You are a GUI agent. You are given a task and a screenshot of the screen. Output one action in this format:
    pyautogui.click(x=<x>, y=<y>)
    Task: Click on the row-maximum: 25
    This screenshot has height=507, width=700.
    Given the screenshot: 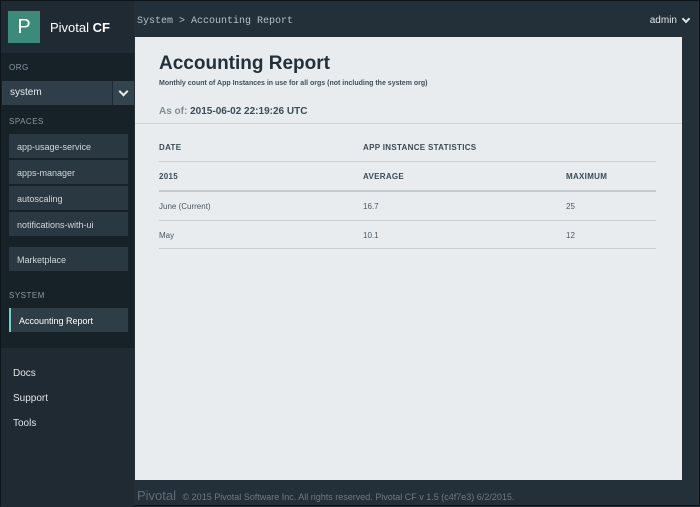 What is the action you would take?
    pyautogui.click(x=570, y=206)
    